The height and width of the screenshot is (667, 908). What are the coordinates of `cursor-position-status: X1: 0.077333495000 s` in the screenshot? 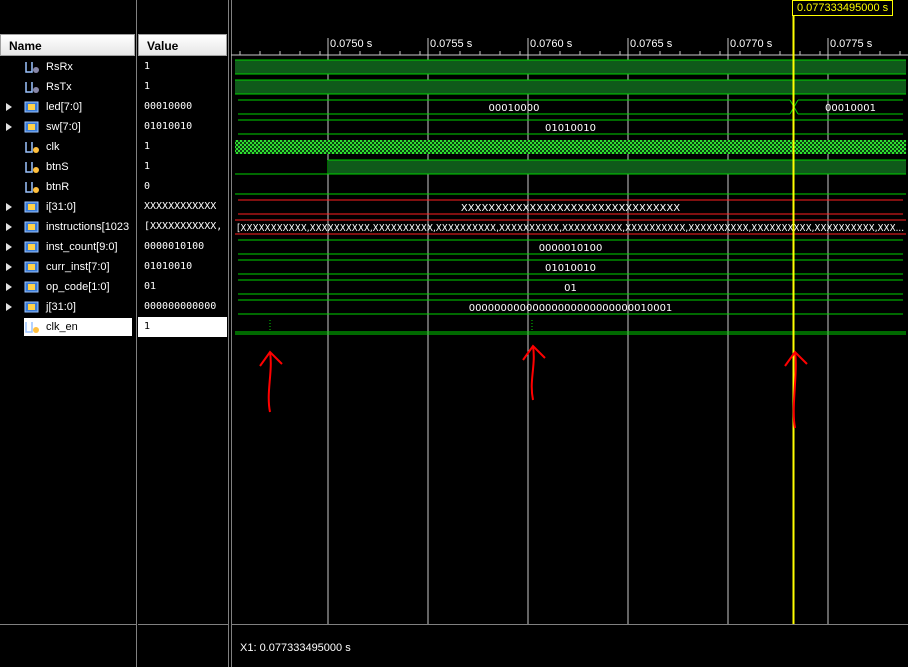 It's located at (295, 648).